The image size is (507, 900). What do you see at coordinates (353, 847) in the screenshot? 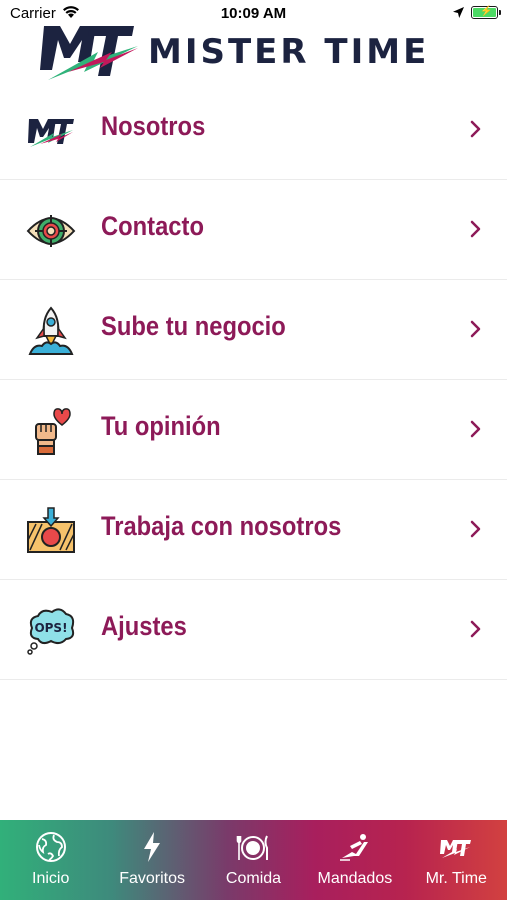
I see `runner-icon` at bounding box center [353, 847].